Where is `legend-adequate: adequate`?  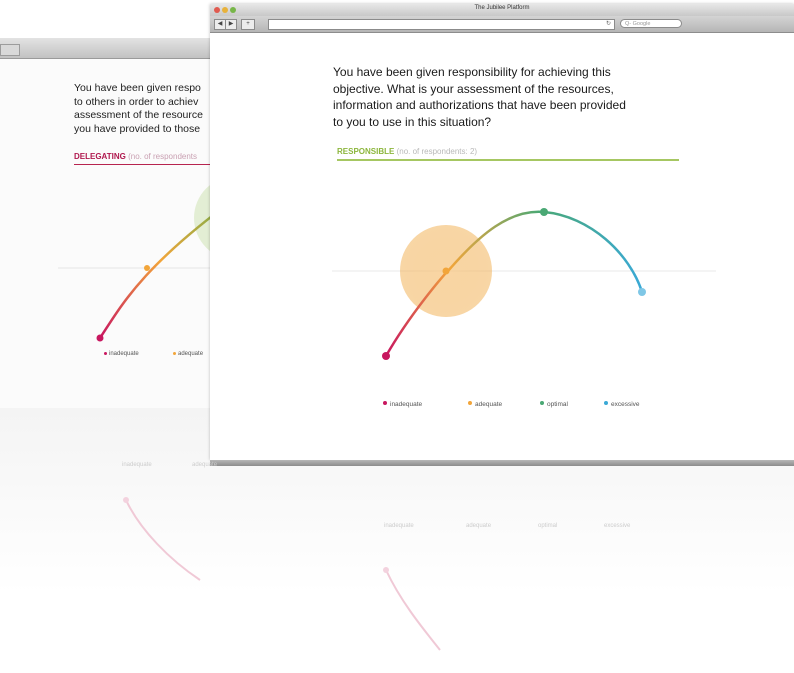
legend-adequate: adequate is located at coordinates (485, 404).